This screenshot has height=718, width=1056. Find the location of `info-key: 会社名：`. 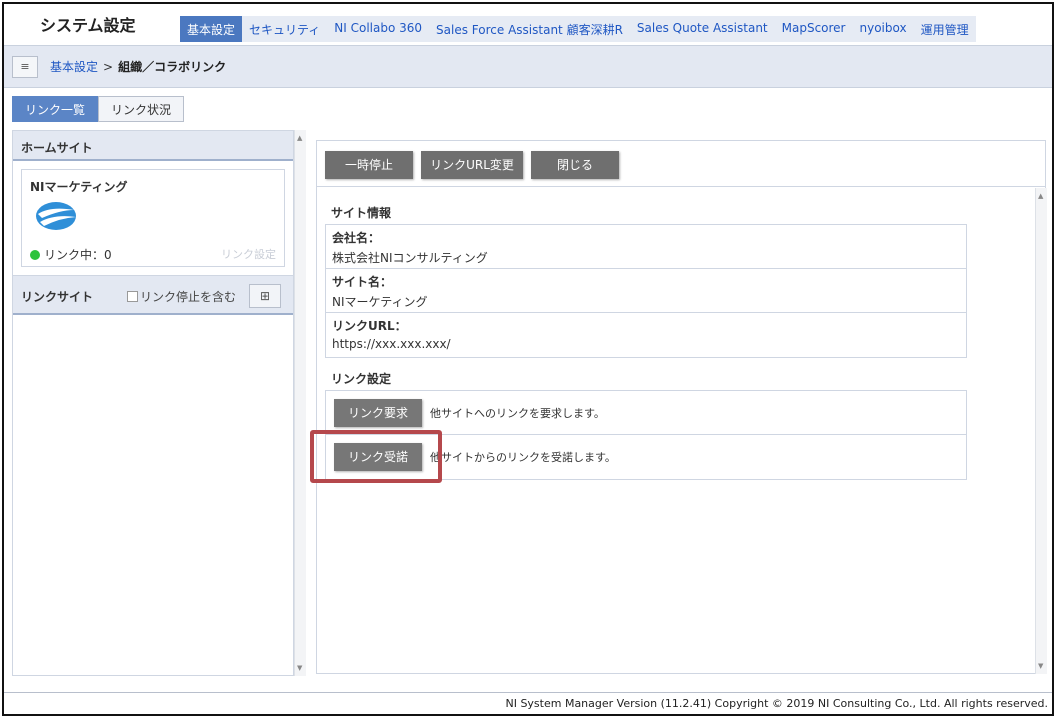

info-key: 会社名： is located at coordinates (356, 238).